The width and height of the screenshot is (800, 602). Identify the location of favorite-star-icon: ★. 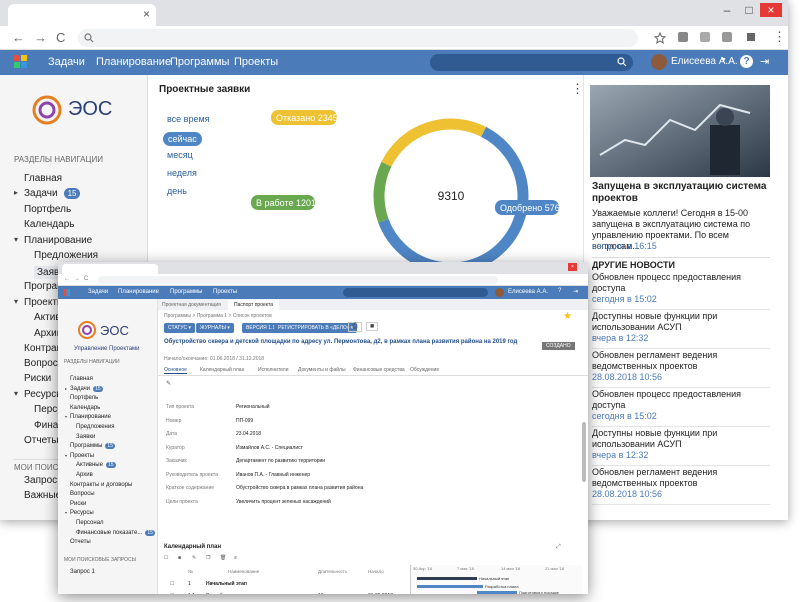
(567, 316).